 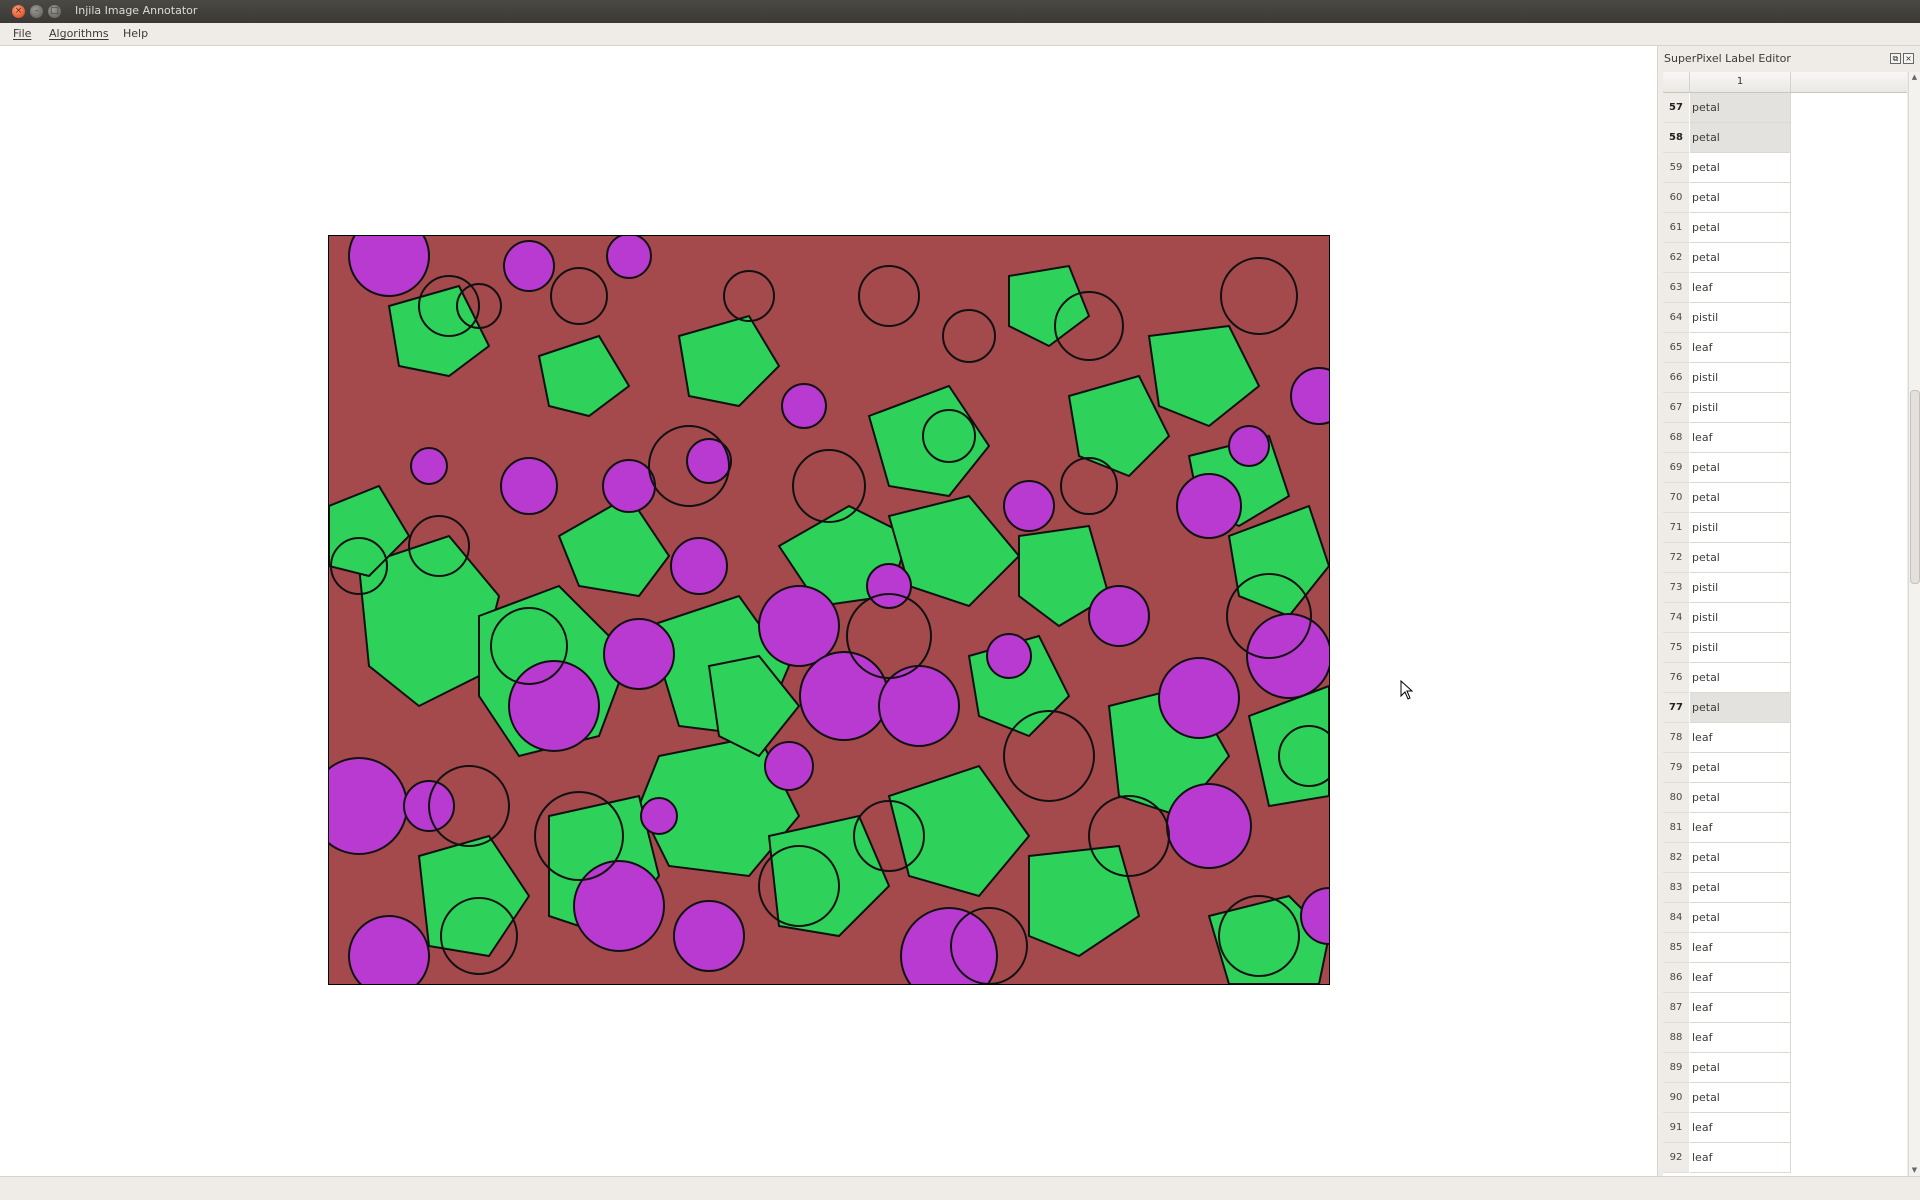 What do you see at coordinates (1676, 408) in the screenshot?
I see `row-header: 67` at bounding box center [1676, 408].